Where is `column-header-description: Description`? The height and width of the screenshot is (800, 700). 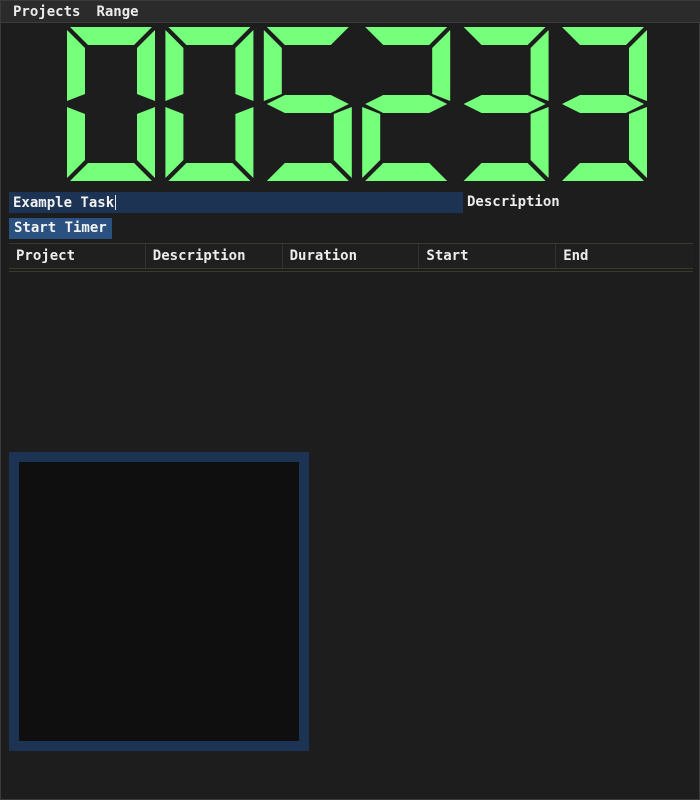 column-header-description: Description is located at coordinates (214, 256).